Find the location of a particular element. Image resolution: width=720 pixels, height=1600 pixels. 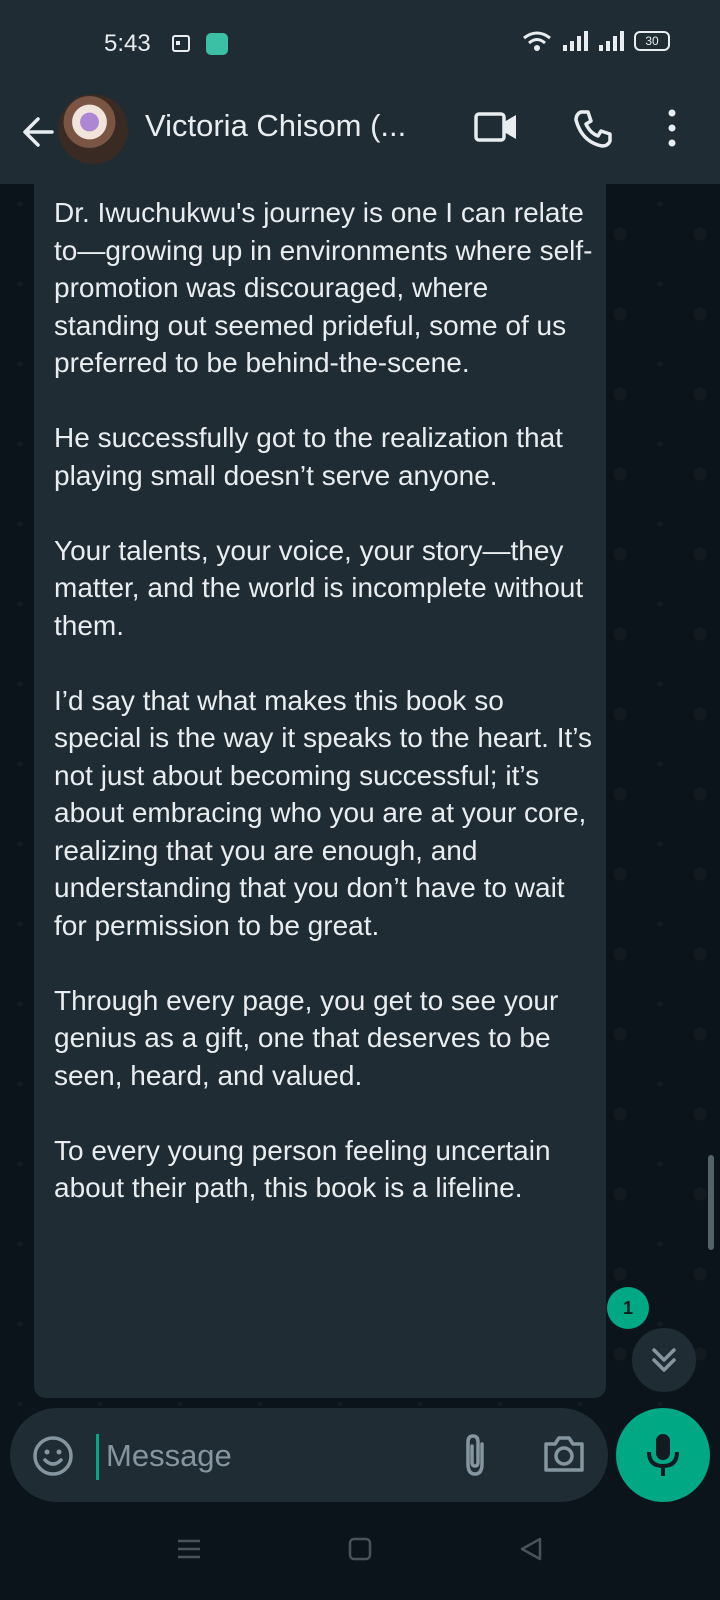

recent-apps-icon is located at coordinates (189, 1549).